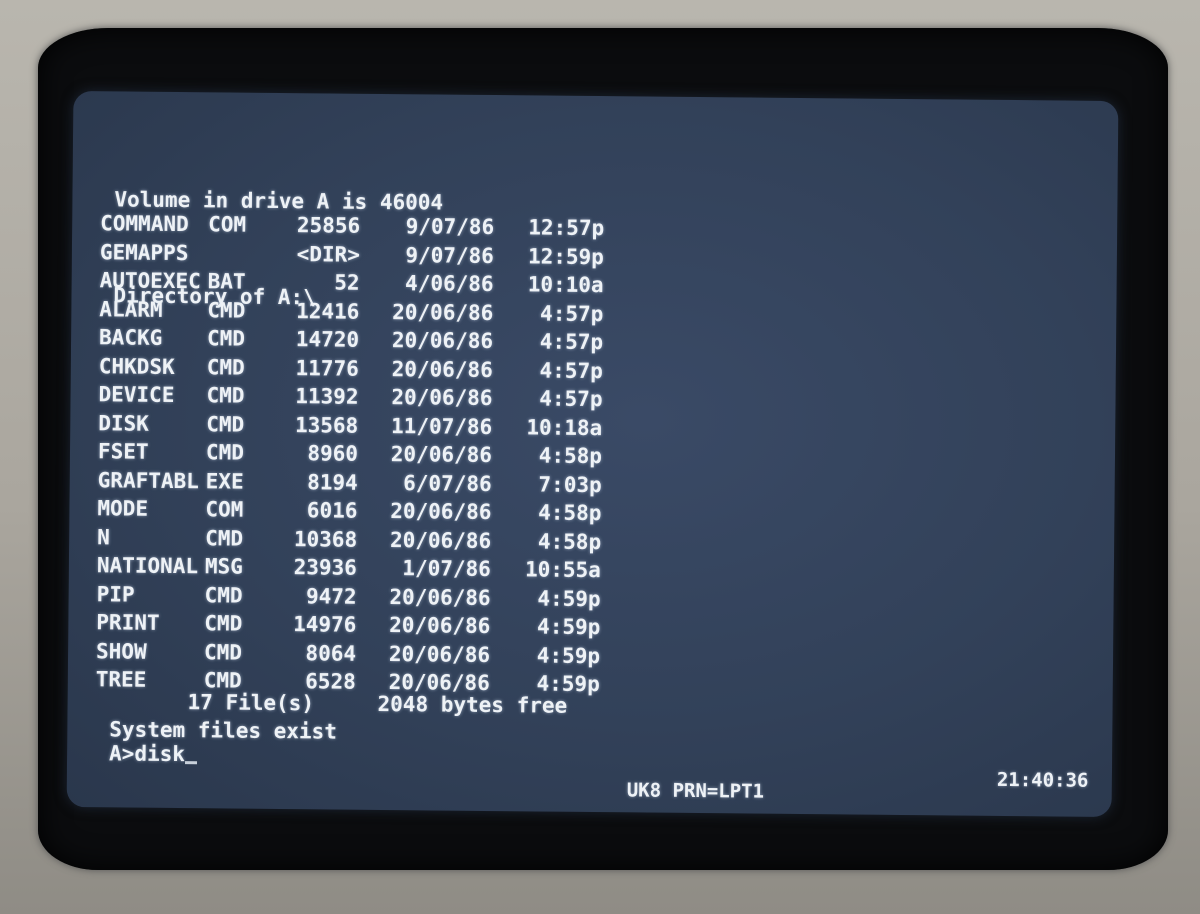  I want to click on file-name: NATIONAL, so click(147, 566).